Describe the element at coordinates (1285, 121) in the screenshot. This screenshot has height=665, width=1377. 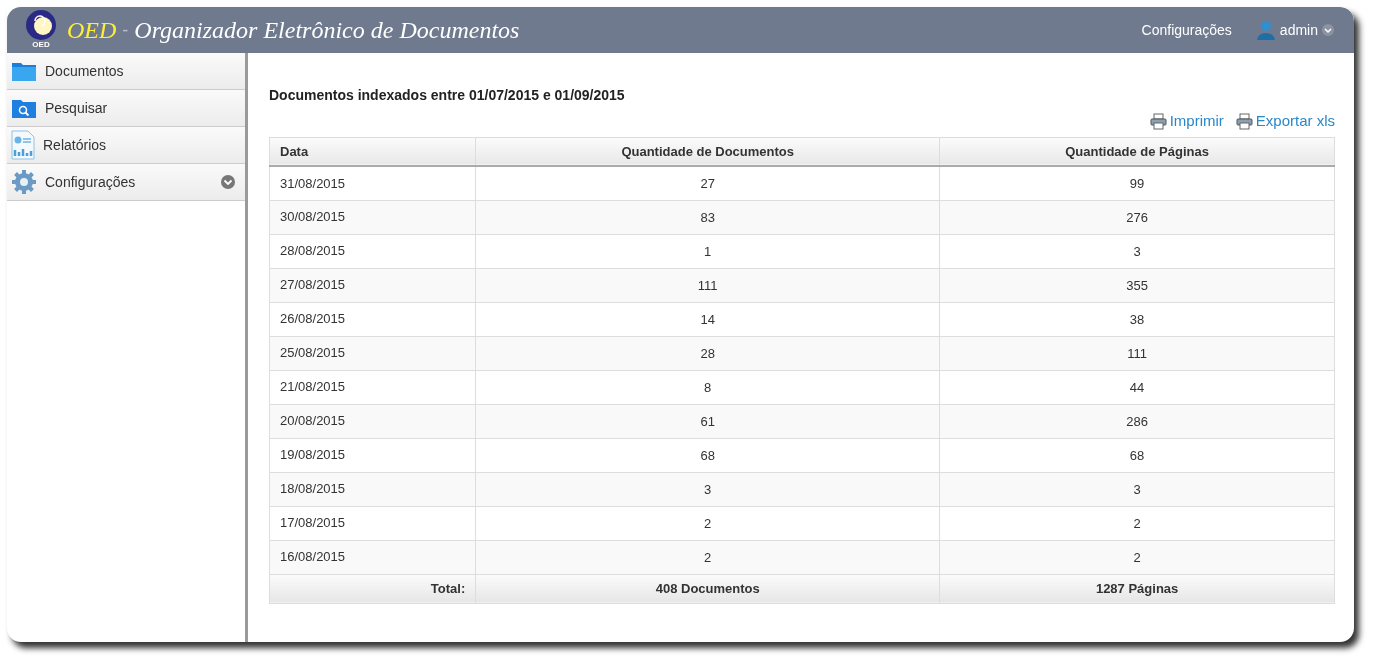
I see `action-link: Exportar xls` at that location.